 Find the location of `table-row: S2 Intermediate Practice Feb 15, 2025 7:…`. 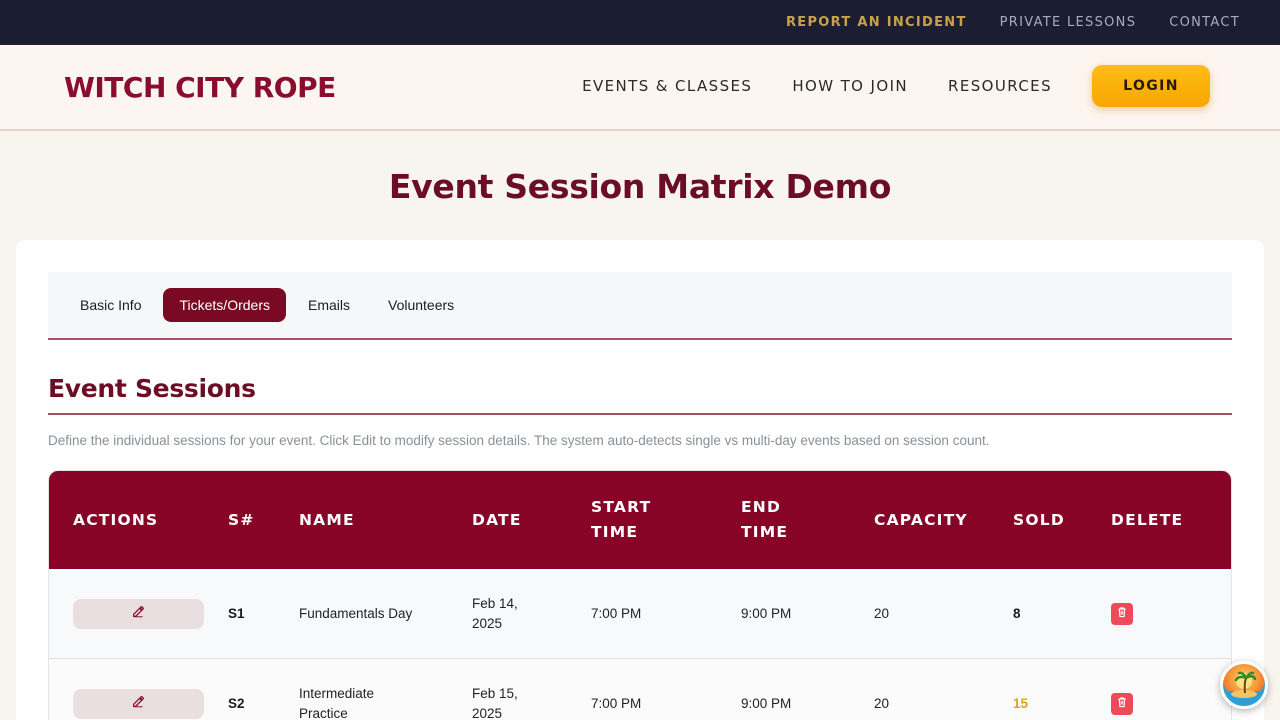

table-row: S2 Intermediate Practice Feb 15, 2025 7:… is located at coordinates (640, 689).